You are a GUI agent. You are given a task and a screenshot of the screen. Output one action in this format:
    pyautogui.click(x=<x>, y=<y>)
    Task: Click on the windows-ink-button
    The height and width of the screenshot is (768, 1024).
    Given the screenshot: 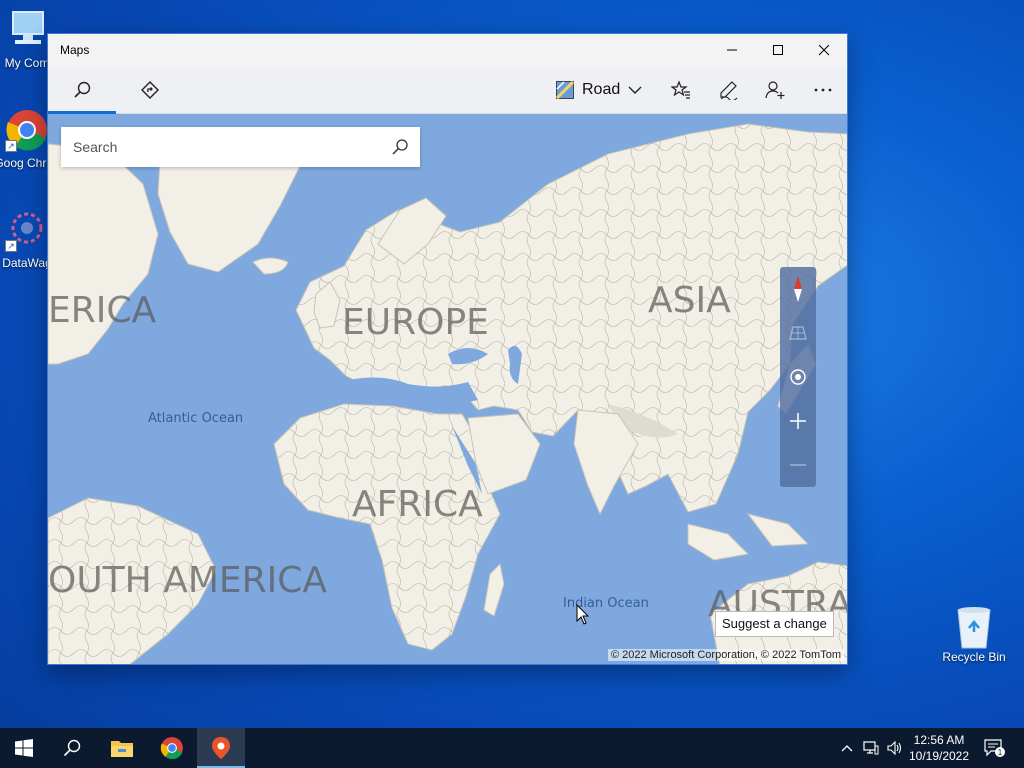 What is the action you would take?
    pyautogui.click(x=728, y=90)
    